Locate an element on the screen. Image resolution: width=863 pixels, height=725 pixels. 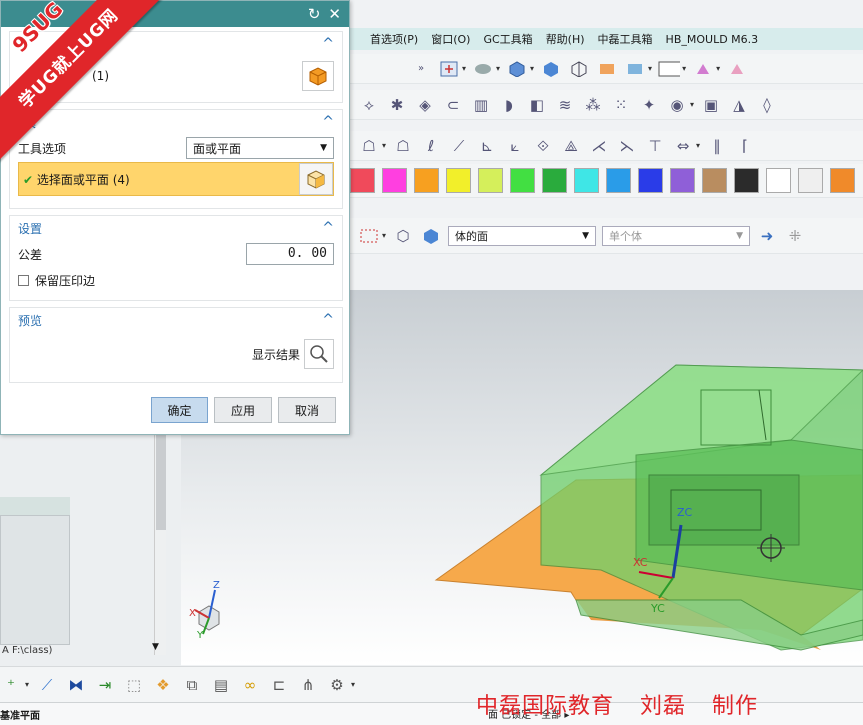
constraint-icon: ⧉ is located at coordinates (192, 685).